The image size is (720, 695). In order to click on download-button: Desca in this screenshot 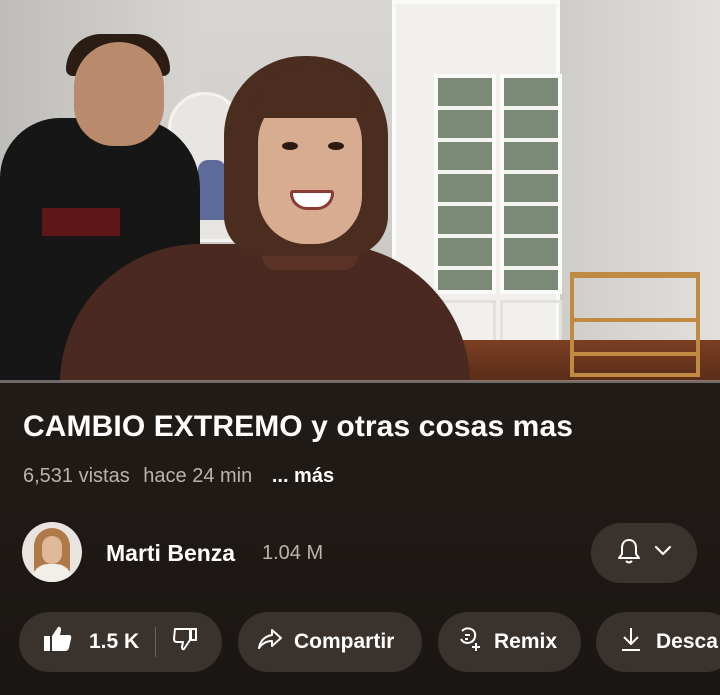, I will do `click(658, 642)`.